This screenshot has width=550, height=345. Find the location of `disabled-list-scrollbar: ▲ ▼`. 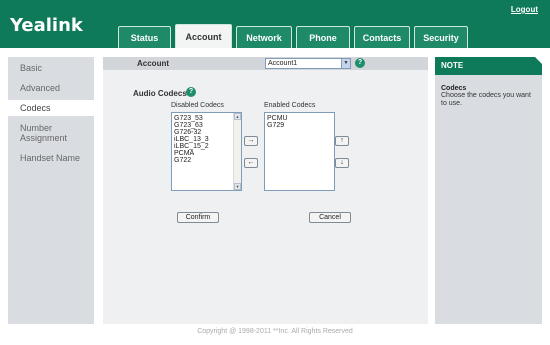

disabled-list-scrollbar: ▲ ▼ is located at coordinates (237, 151).